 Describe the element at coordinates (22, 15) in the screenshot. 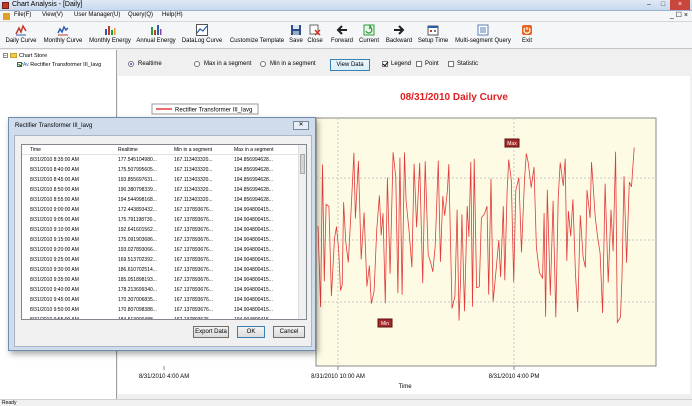

I see `menu-file: File(F)` at that location.